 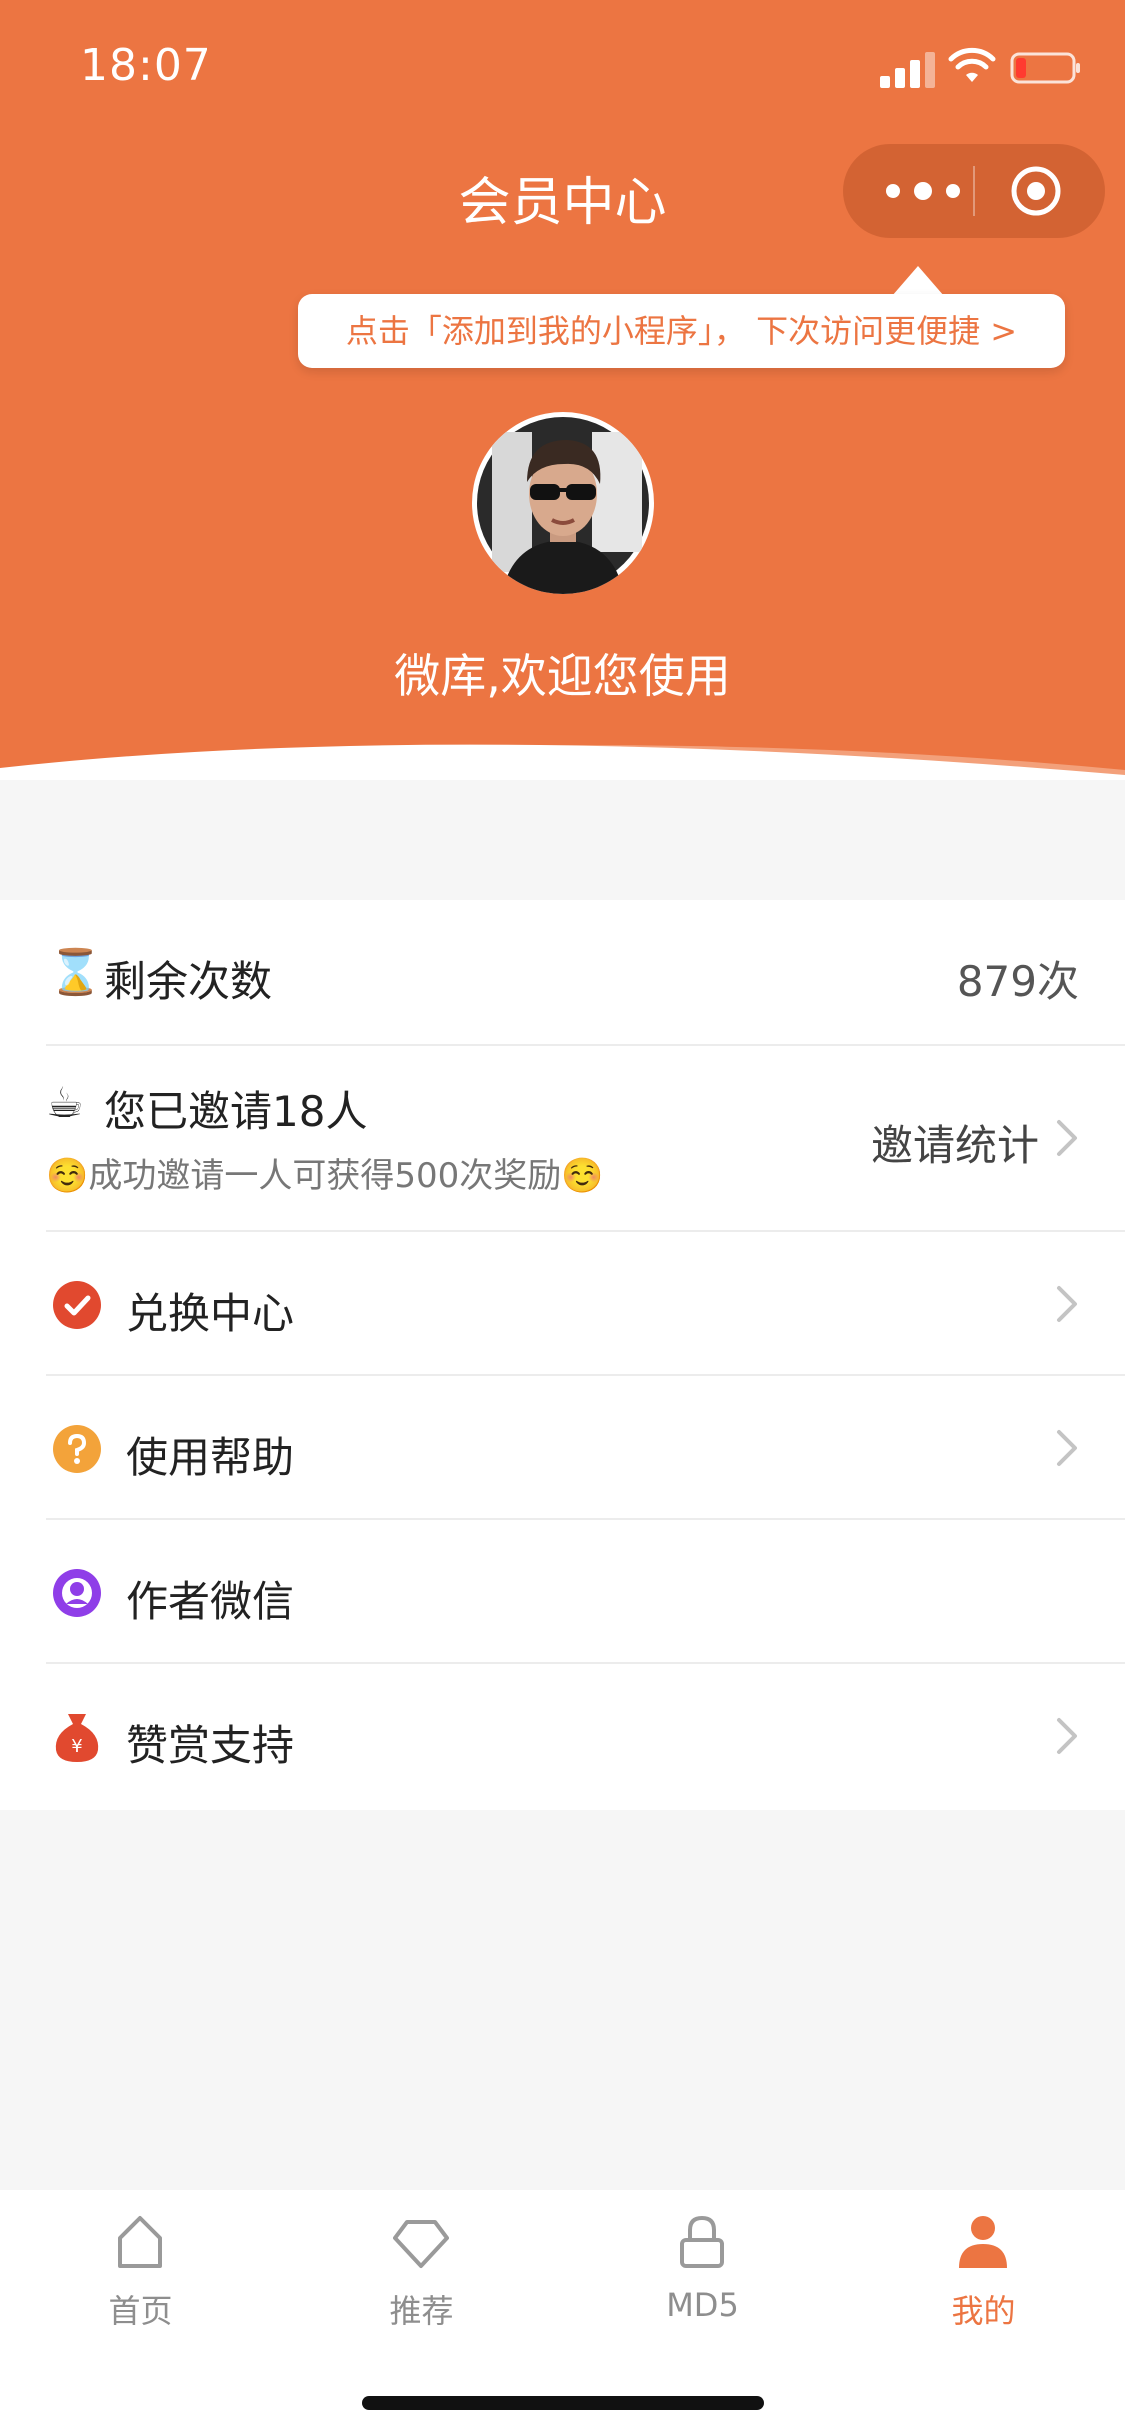 I want to click on remaining-count-row: ⌛ 剩余次数 879次, so click(x=562, y=973).